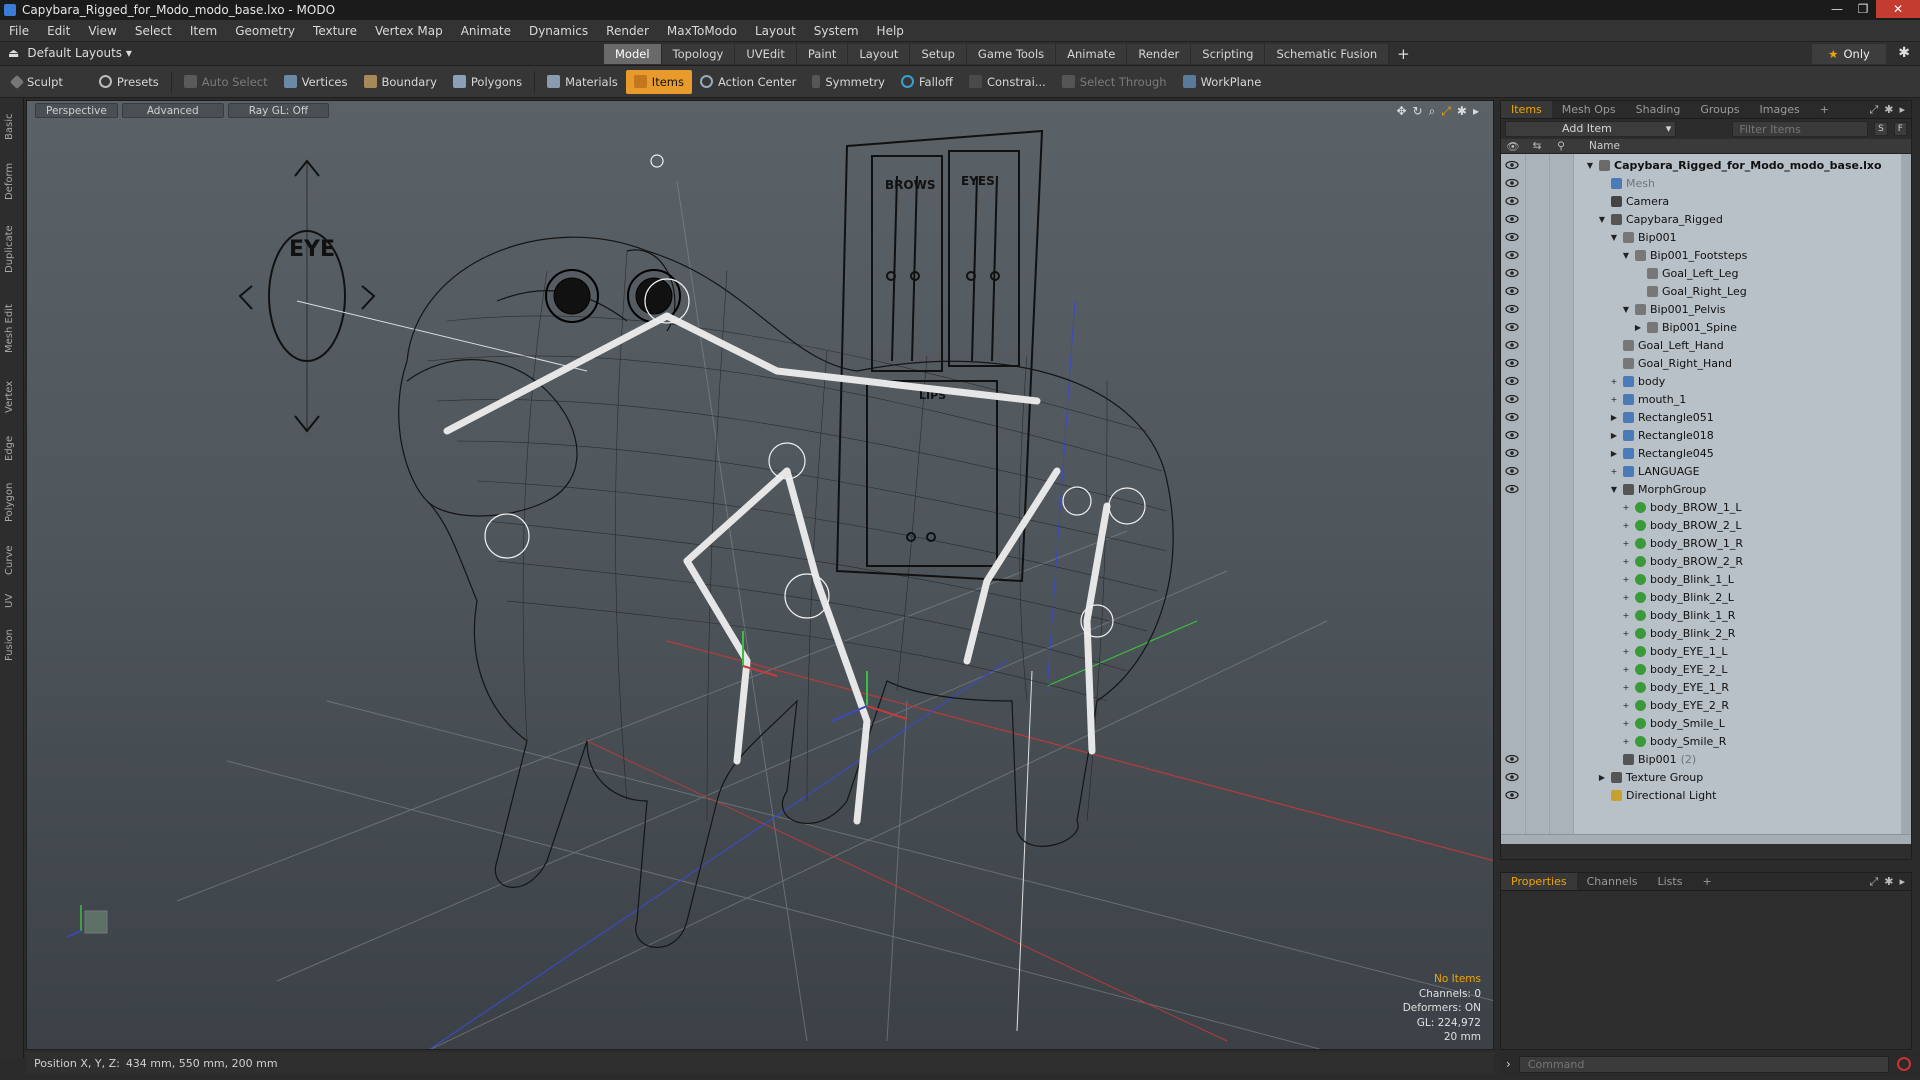  What do you see at coordinates (1900, 129) in the screenshot?
I see `filter-f-button: F` at bounding box center [1900, 129].